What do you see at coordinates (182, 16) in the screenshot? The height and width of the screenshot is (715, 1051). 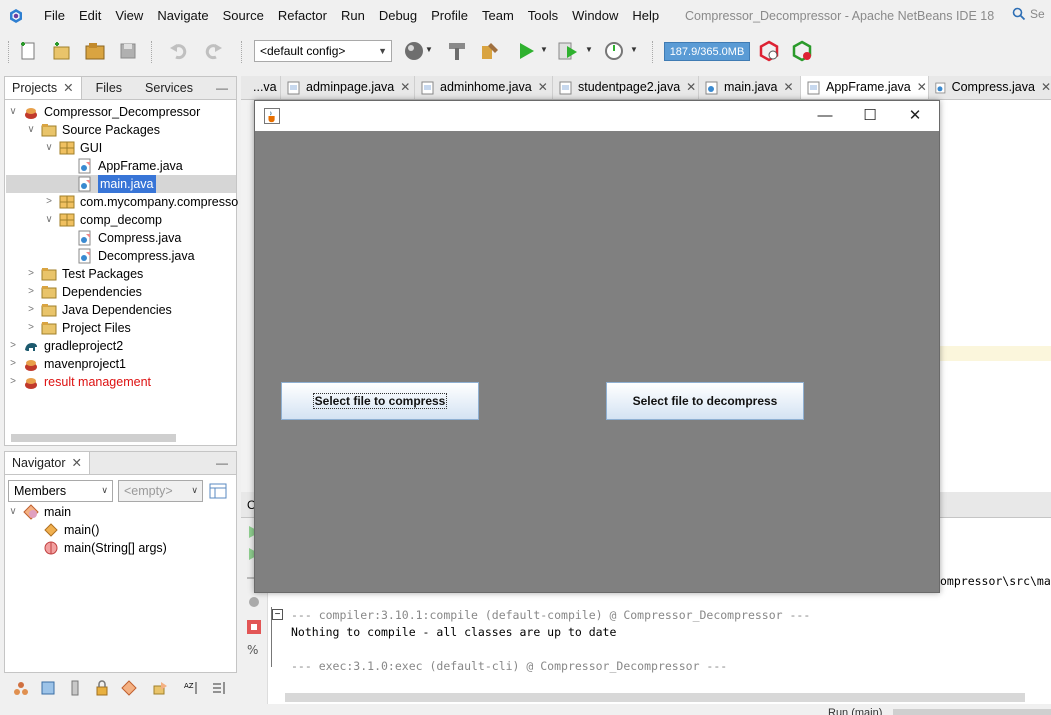 I see `menu-navigate: Navigate` at bounding box center [182, 16].